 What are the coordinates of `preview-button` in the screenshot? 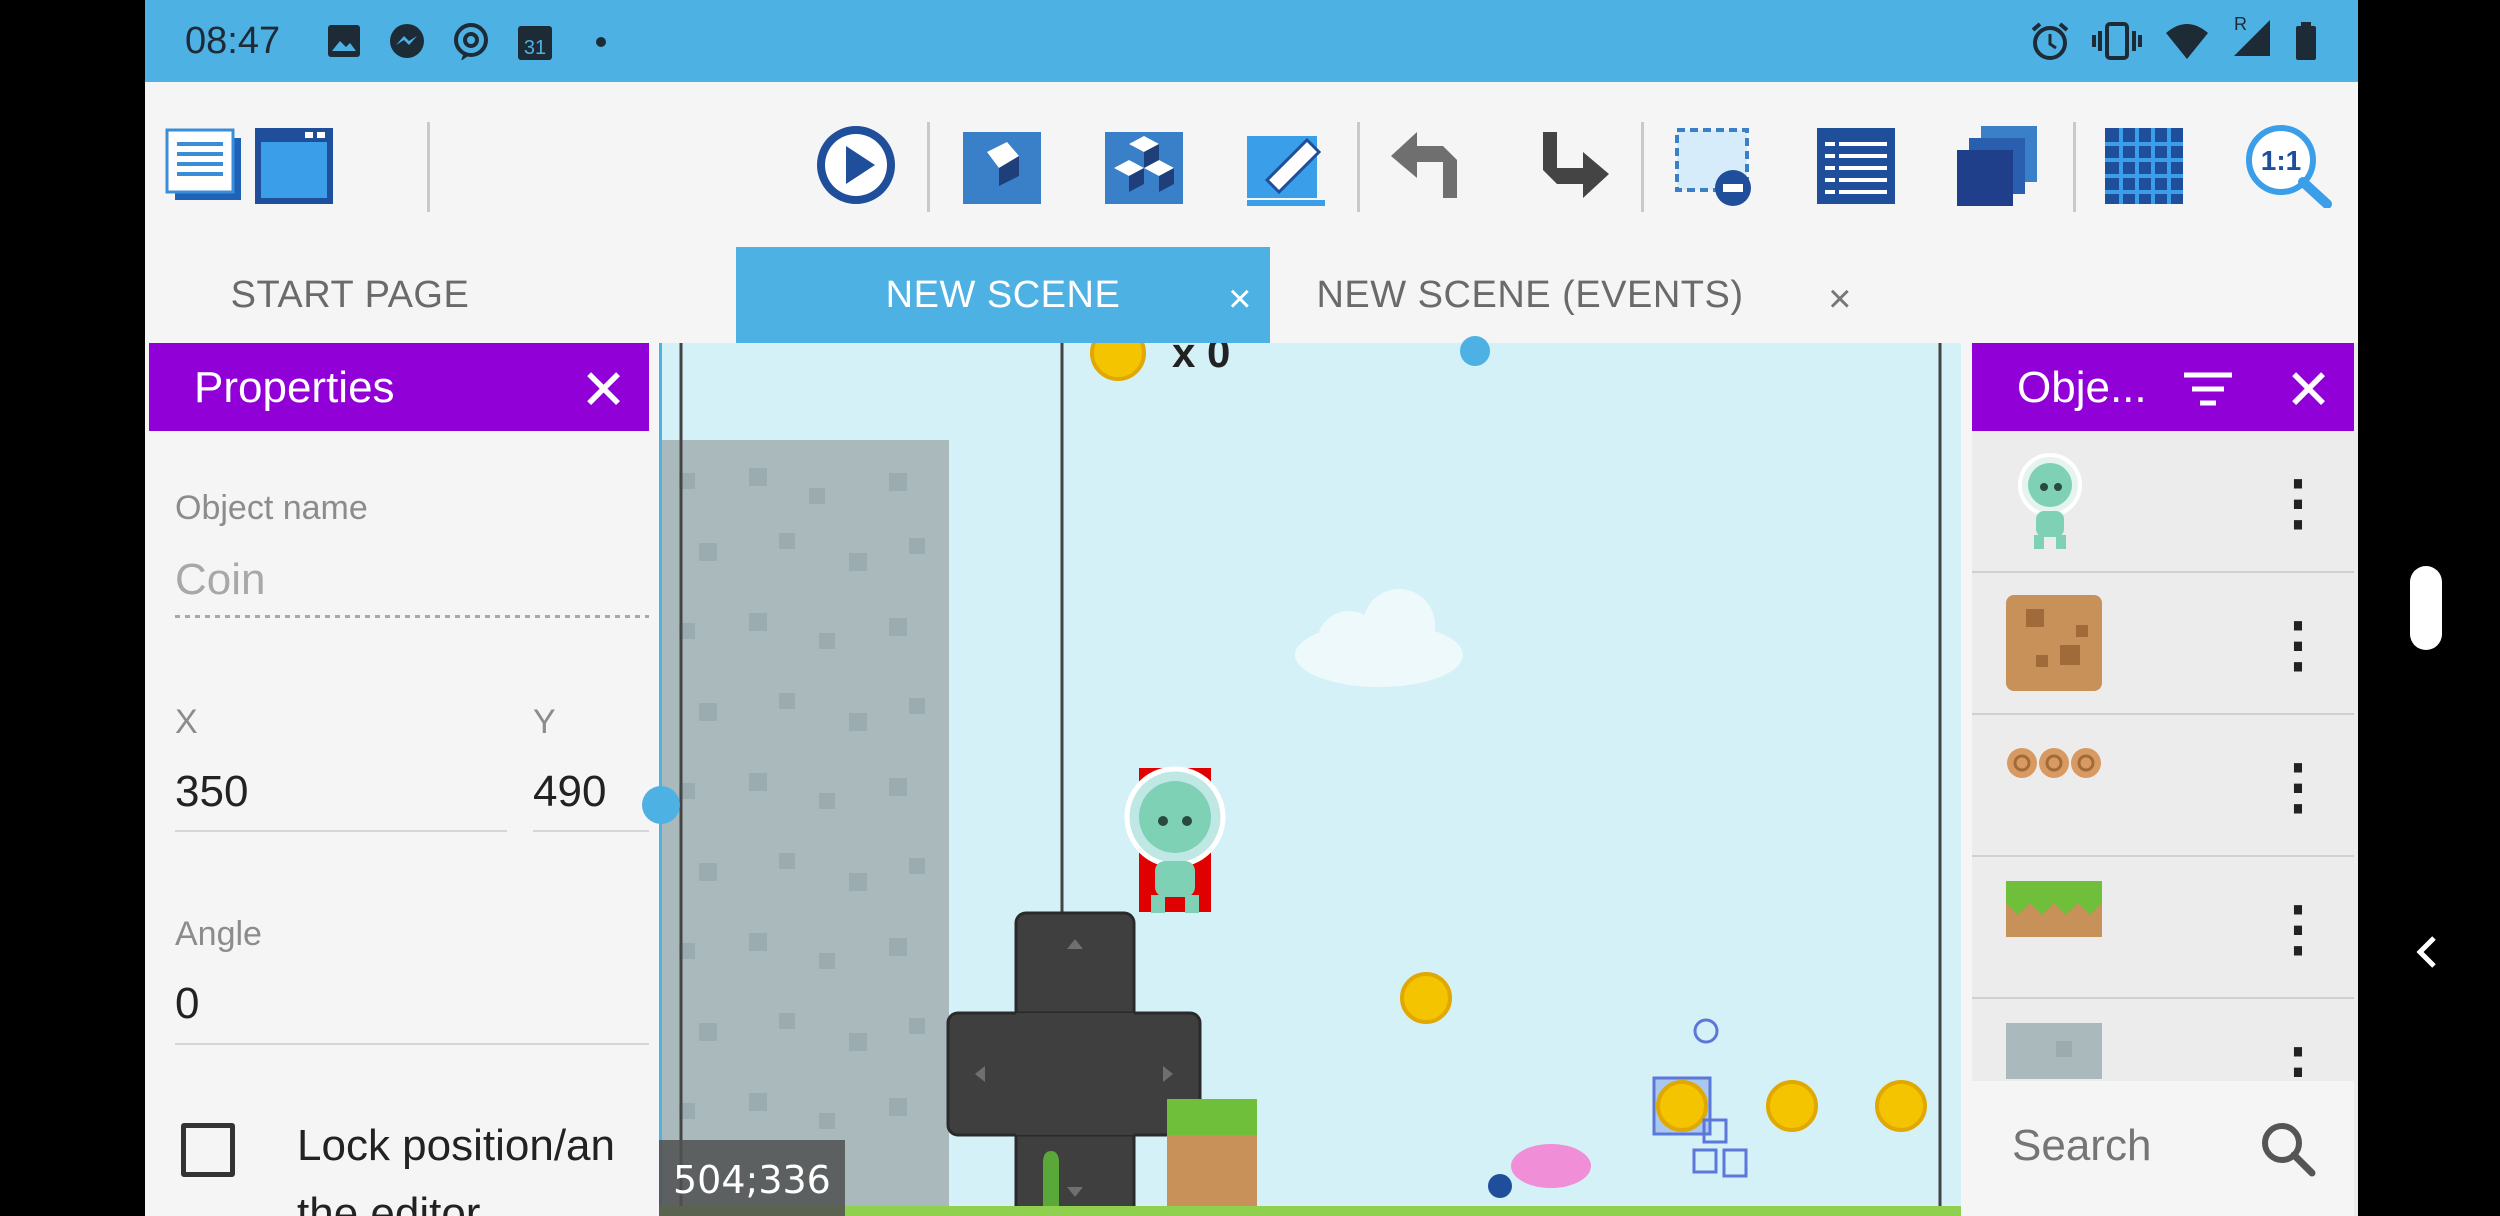 It's located at (856, 165).